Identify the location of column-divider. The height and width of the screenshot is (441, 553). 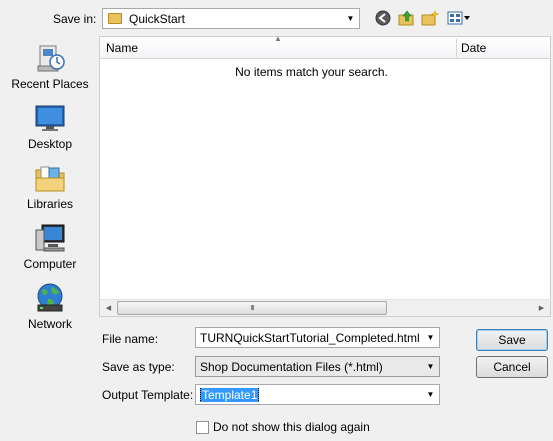
(456, 48).